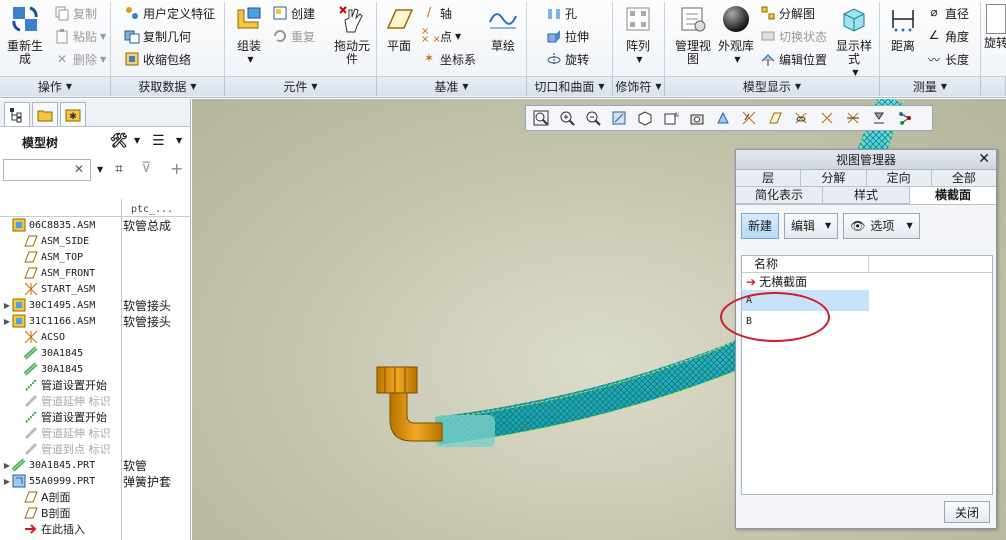 This screenshot has height=540, width=1006. Describe the element at coordinates (448, 59) in the screenshot. I see `csys-button: ✶ 坐标系` at that location.